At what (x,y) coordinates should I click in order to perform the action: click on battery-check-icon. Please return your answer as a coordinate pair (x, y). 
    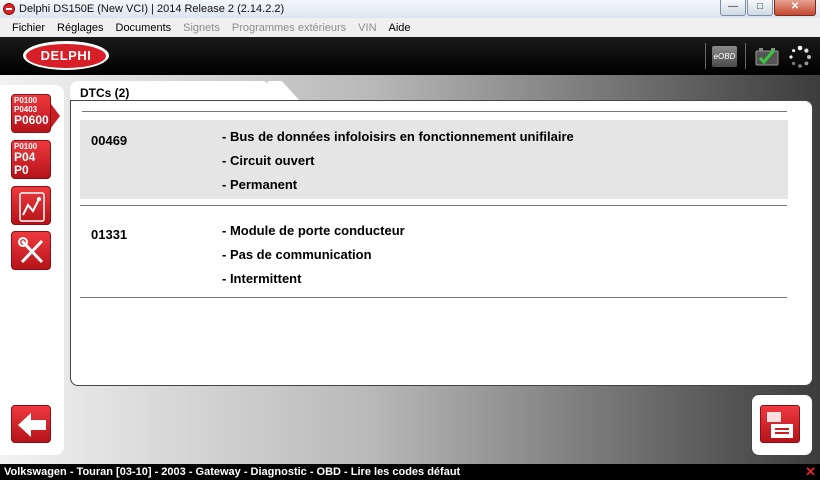
    Looking at the image, I should click on (767, 56).